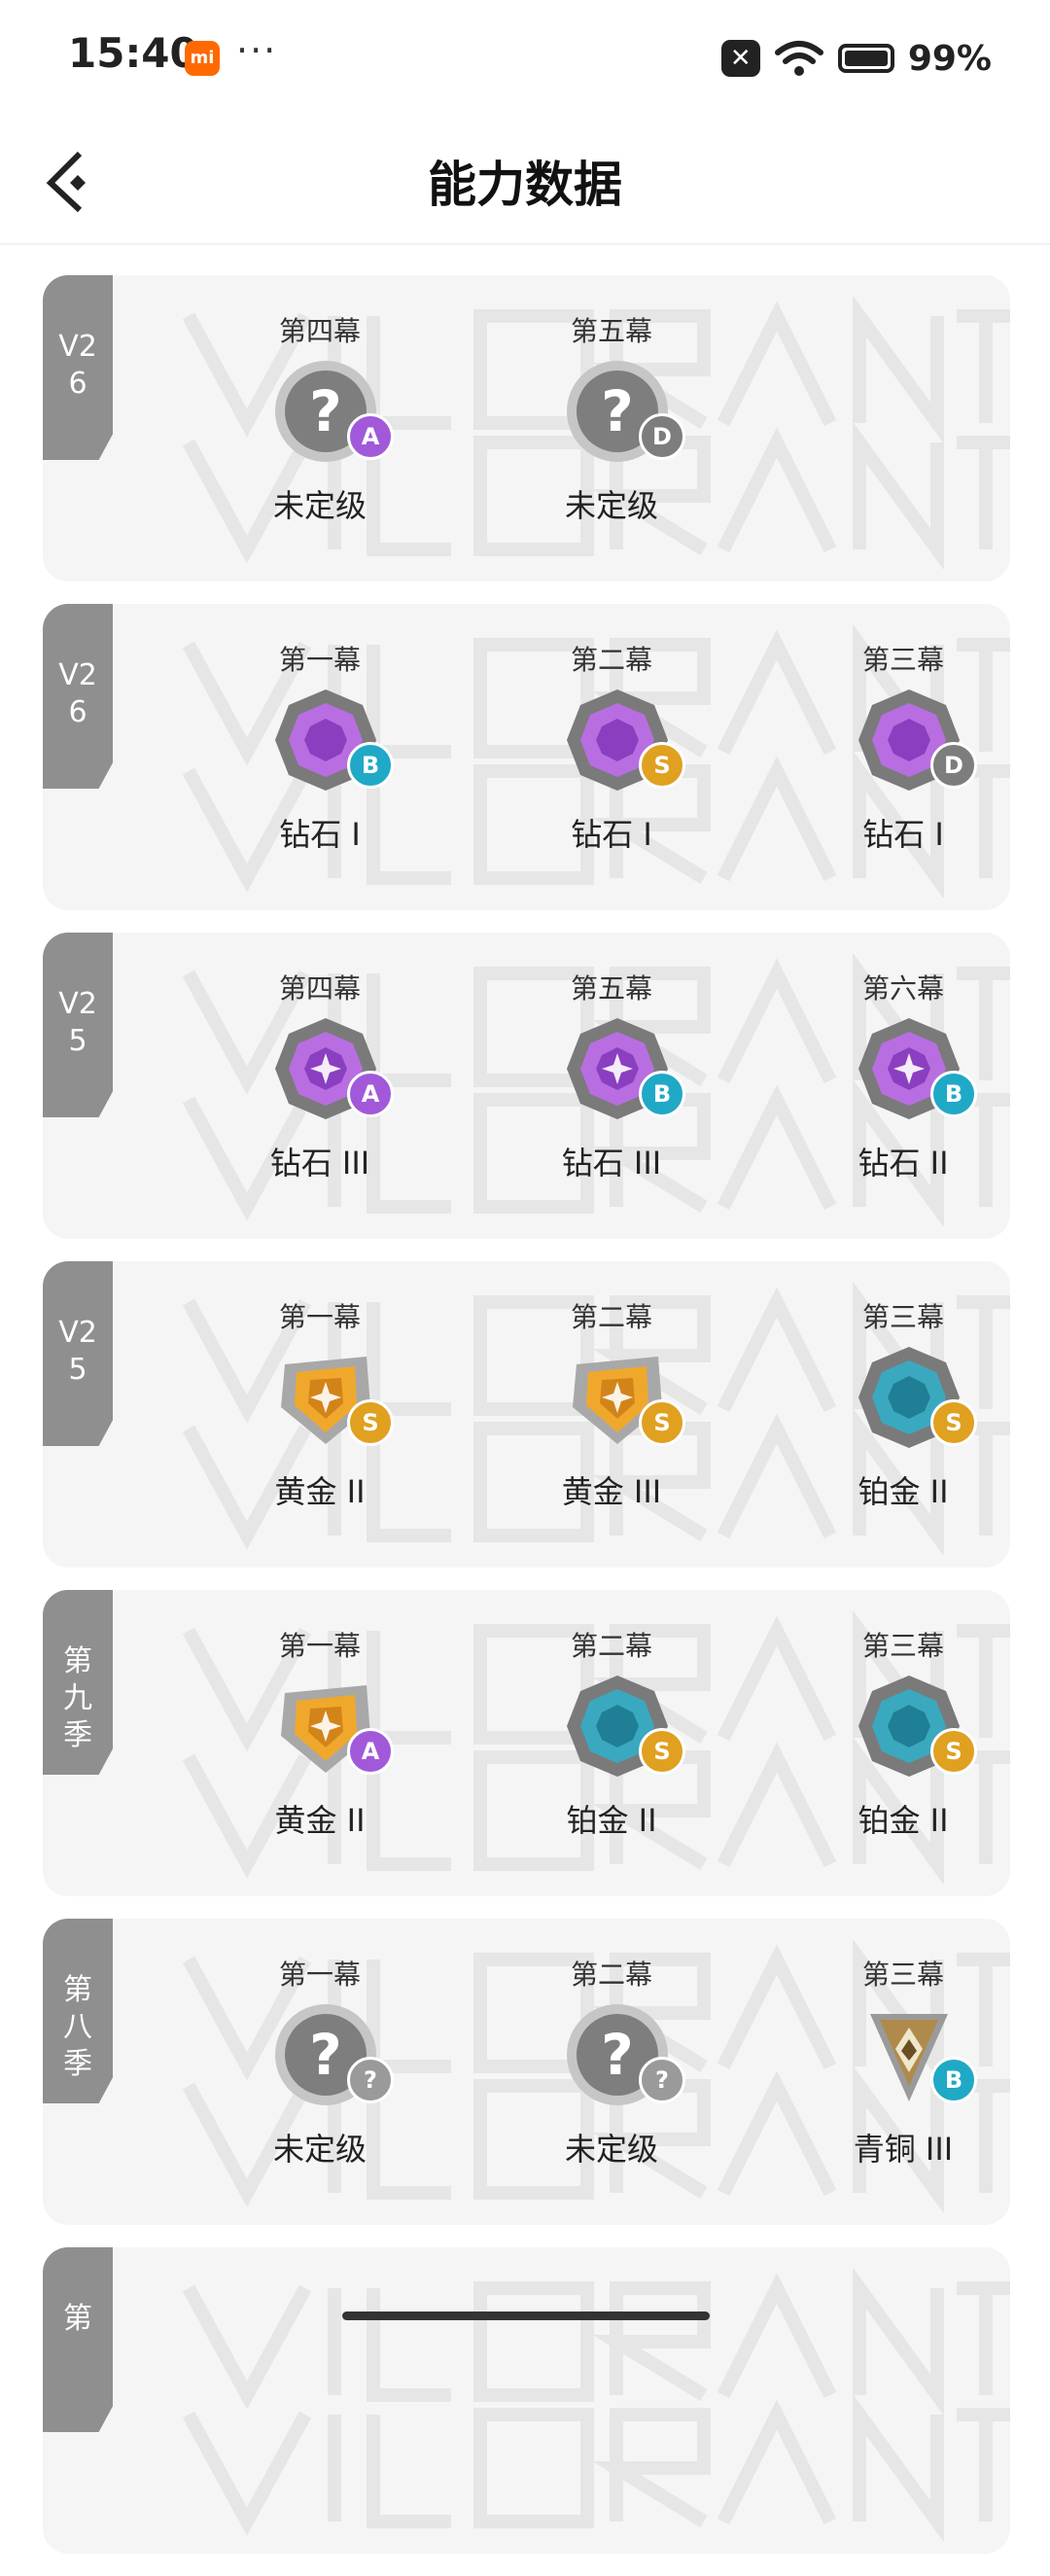 The height and width of the screenshot is (2576, 1050). I want to click on valorant-watermark, so click(596, 2405).